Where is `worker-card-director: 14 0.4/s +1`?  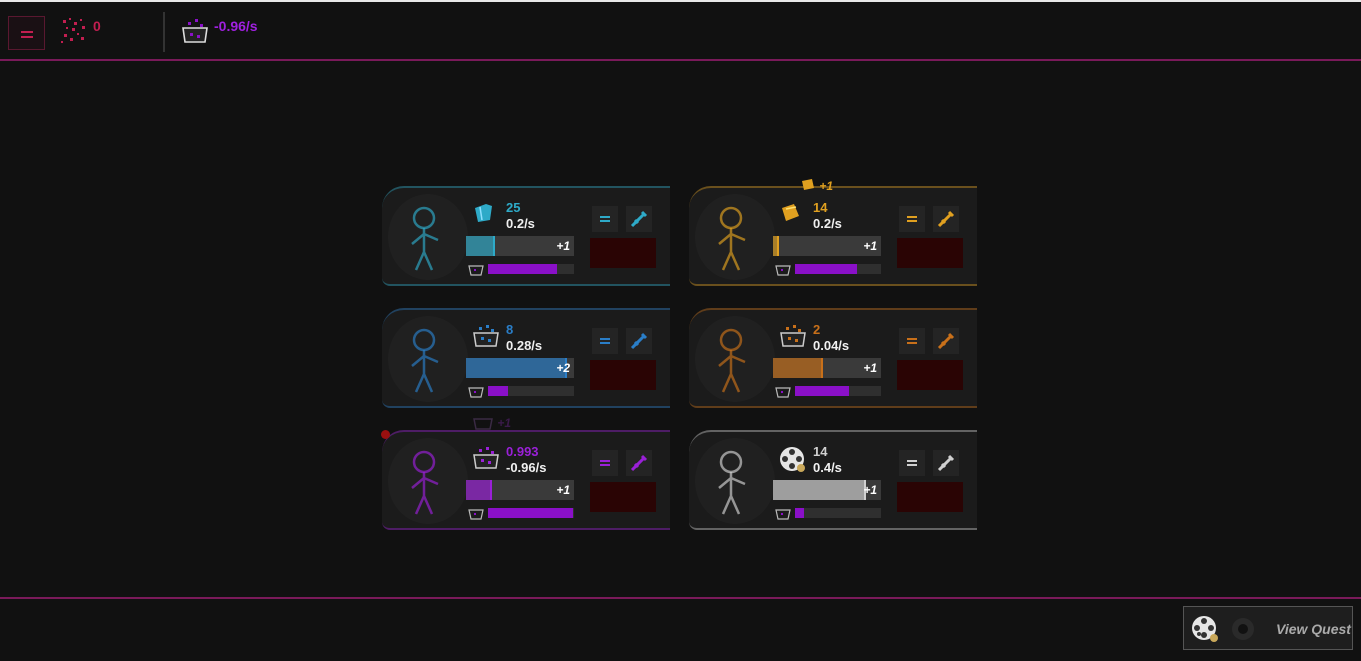
worker-card-director: 14 0.4/s +1 is located at coordinates (833, 480).